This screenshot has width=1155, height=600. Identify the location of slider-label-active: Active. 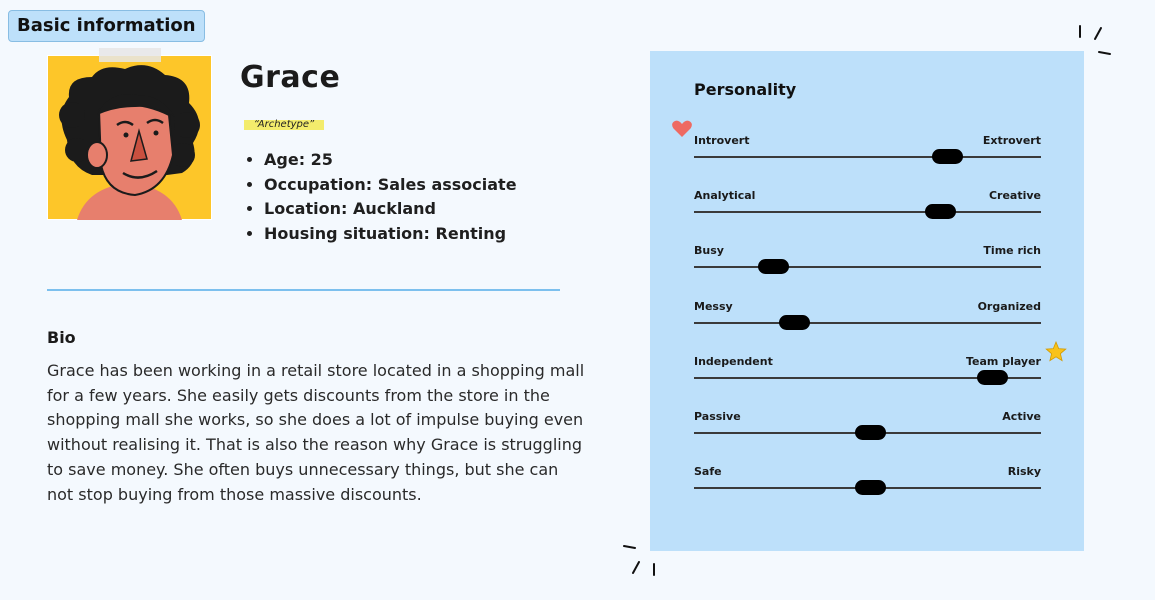
(1021, 416).